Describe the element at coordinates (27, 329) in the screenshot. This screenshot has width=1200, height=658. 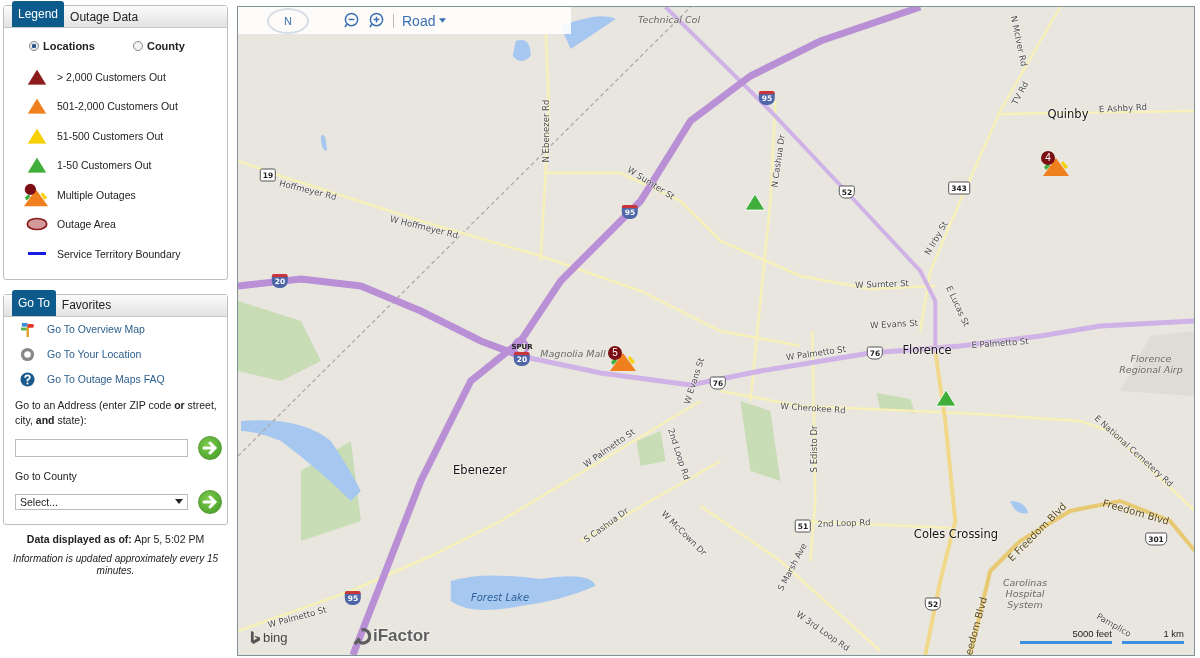
I see `signpost-icon` at that location.